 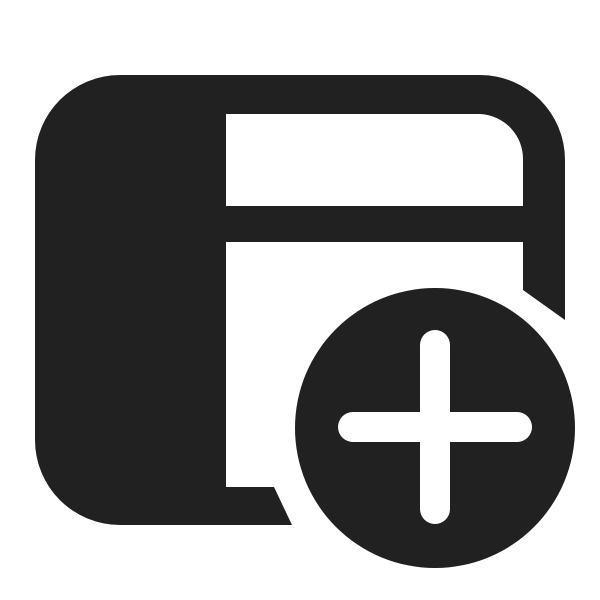 I want to click on plus-vertical-bar, so click(x=435, y=427).